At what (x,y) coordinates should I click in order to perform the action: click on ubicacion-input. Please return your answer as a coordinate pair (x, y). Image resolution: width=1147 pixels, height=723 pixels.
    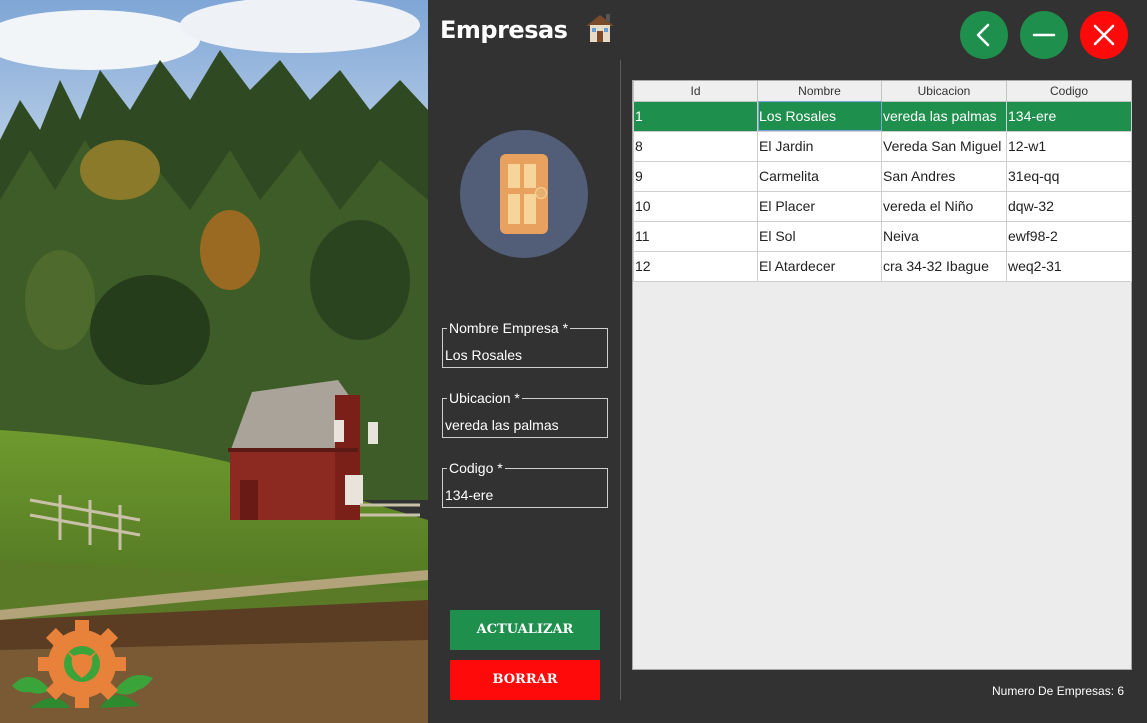
    Looking at the image, I should click on (525, 425).